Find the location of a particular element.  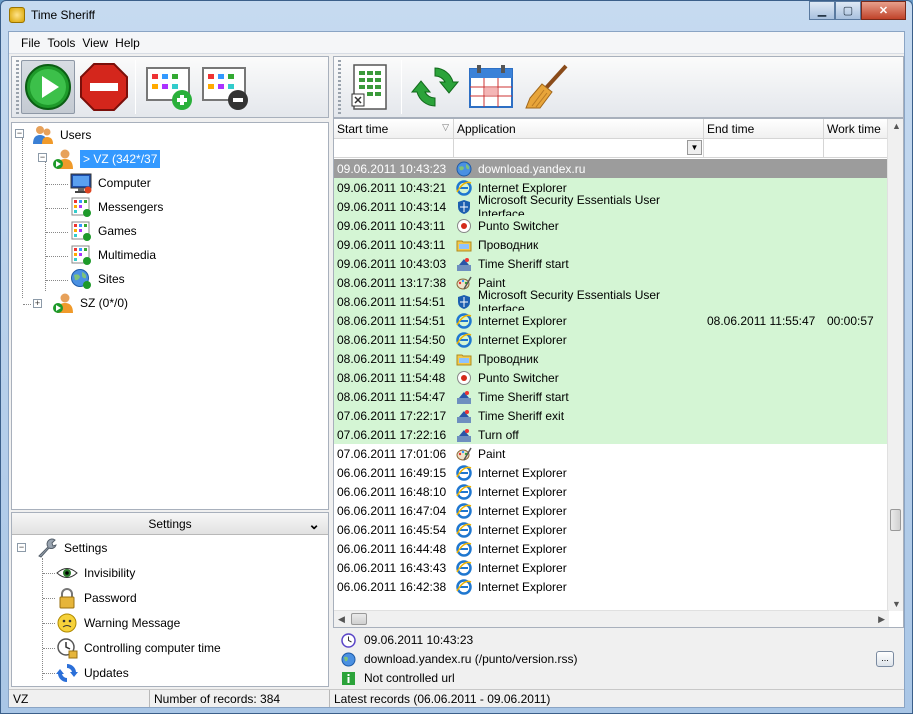

table-row: 06.06.2011 16:44:48 Internet Explorer is located at coordinates (611, 548).